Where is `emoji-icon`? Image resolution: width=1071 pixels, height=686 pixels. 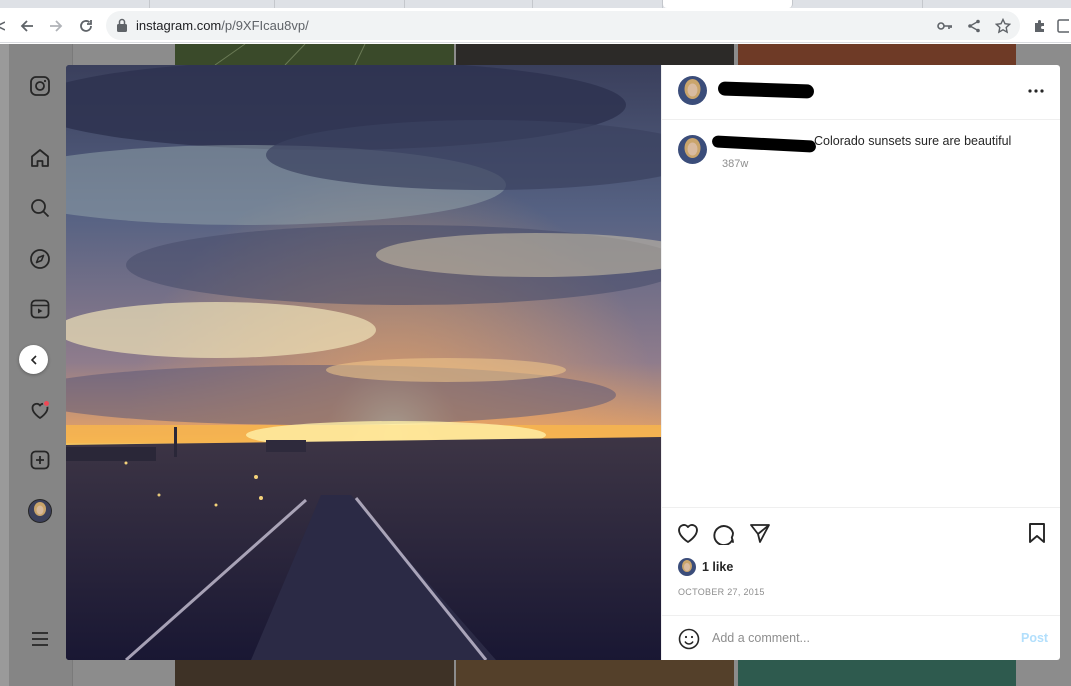
emoji-icon is located at coordinates (689, 639).